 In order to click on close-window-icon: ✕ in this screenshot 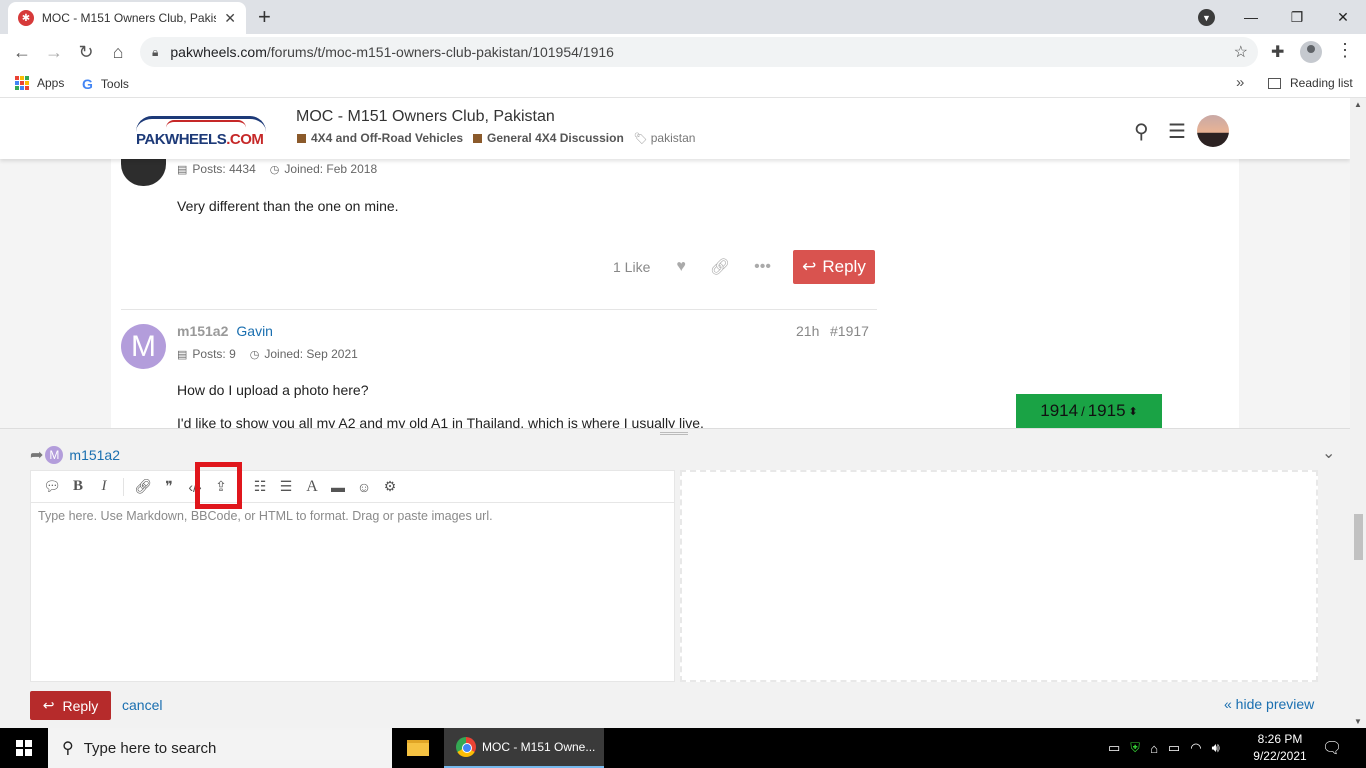, I will do `click(1343, 17)`.